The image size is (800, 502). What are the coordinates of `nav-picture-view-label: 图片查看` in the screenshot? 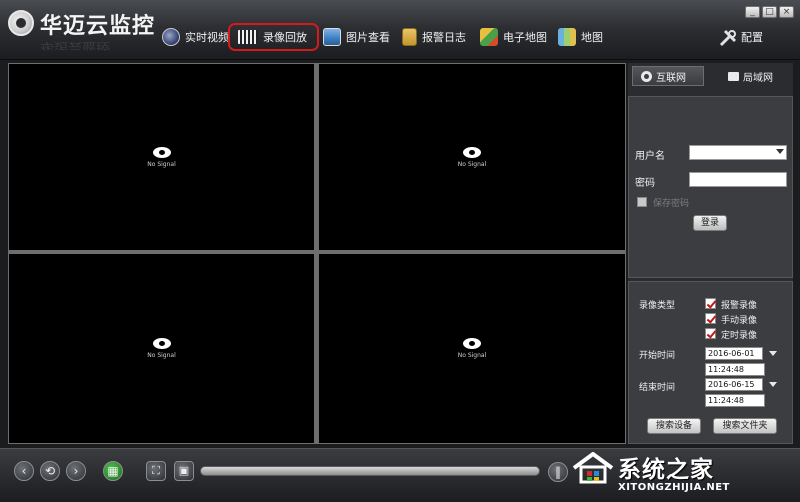 It's located at (368, 37).